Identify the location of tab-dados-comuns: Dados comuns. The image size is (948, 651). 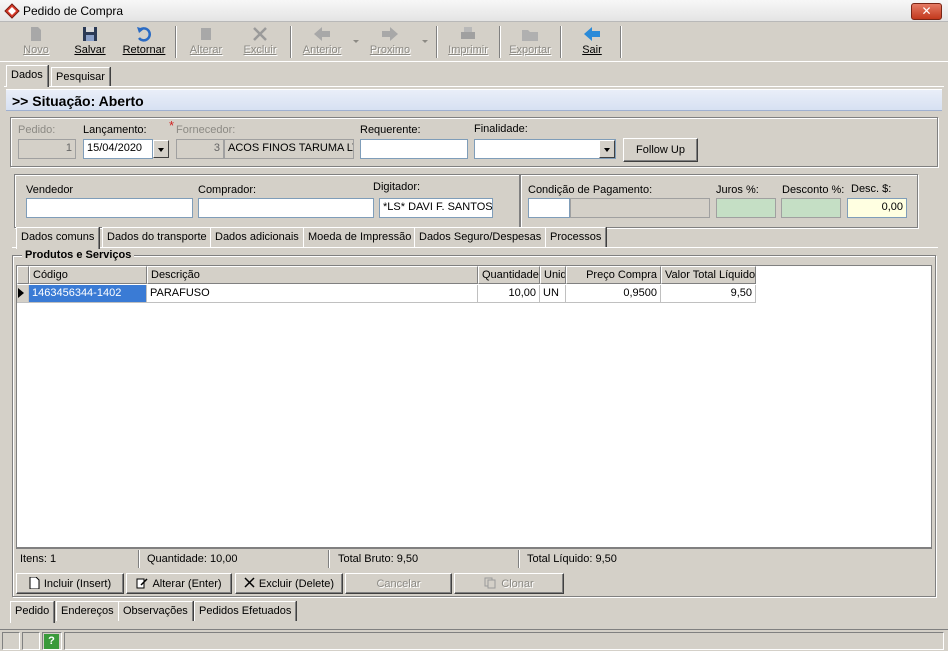
(58, 238).